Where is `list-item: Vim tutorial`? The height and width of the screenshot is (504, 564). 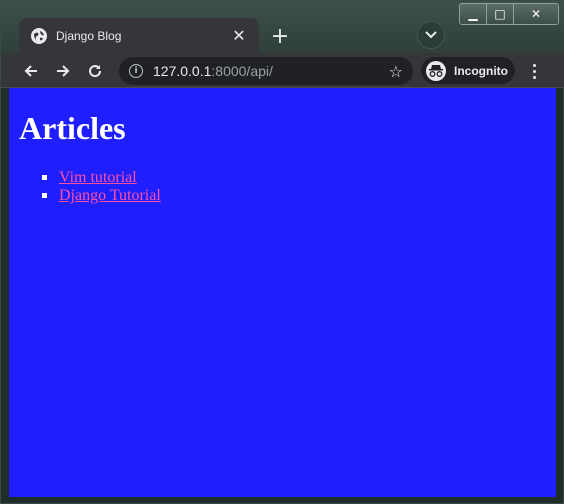
list-item: Vim tutorial is located at coordinates (101, 178).